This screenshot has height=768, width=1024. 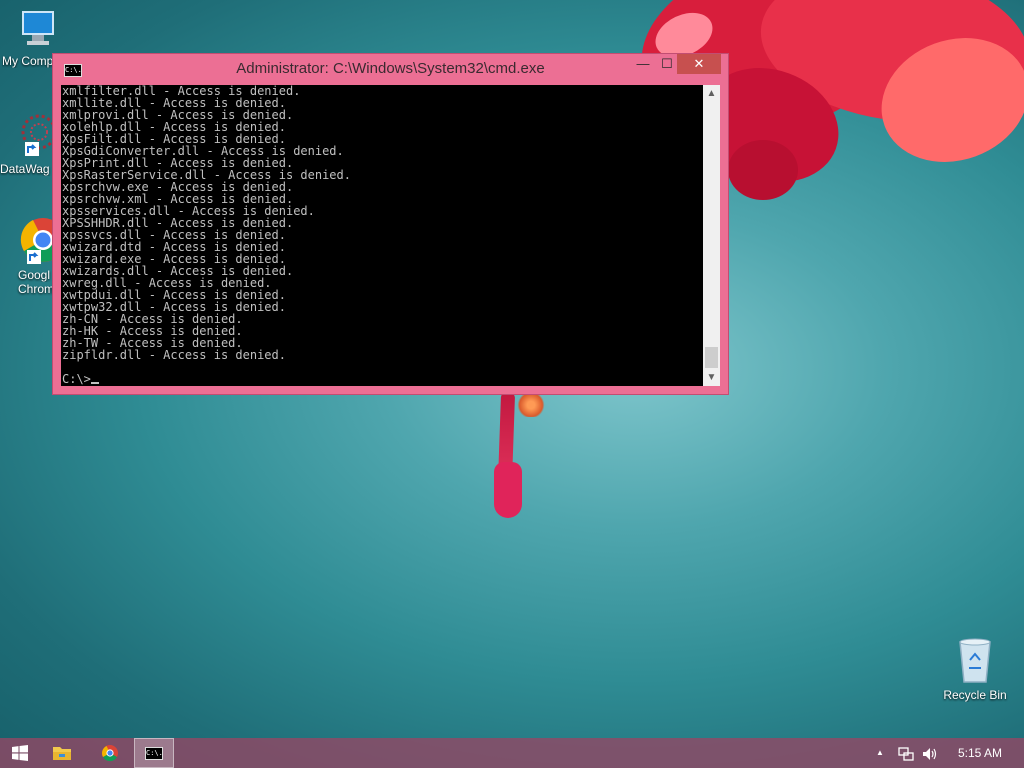 I want to click on recycle-bin-icon, so click(x=975, y=661).